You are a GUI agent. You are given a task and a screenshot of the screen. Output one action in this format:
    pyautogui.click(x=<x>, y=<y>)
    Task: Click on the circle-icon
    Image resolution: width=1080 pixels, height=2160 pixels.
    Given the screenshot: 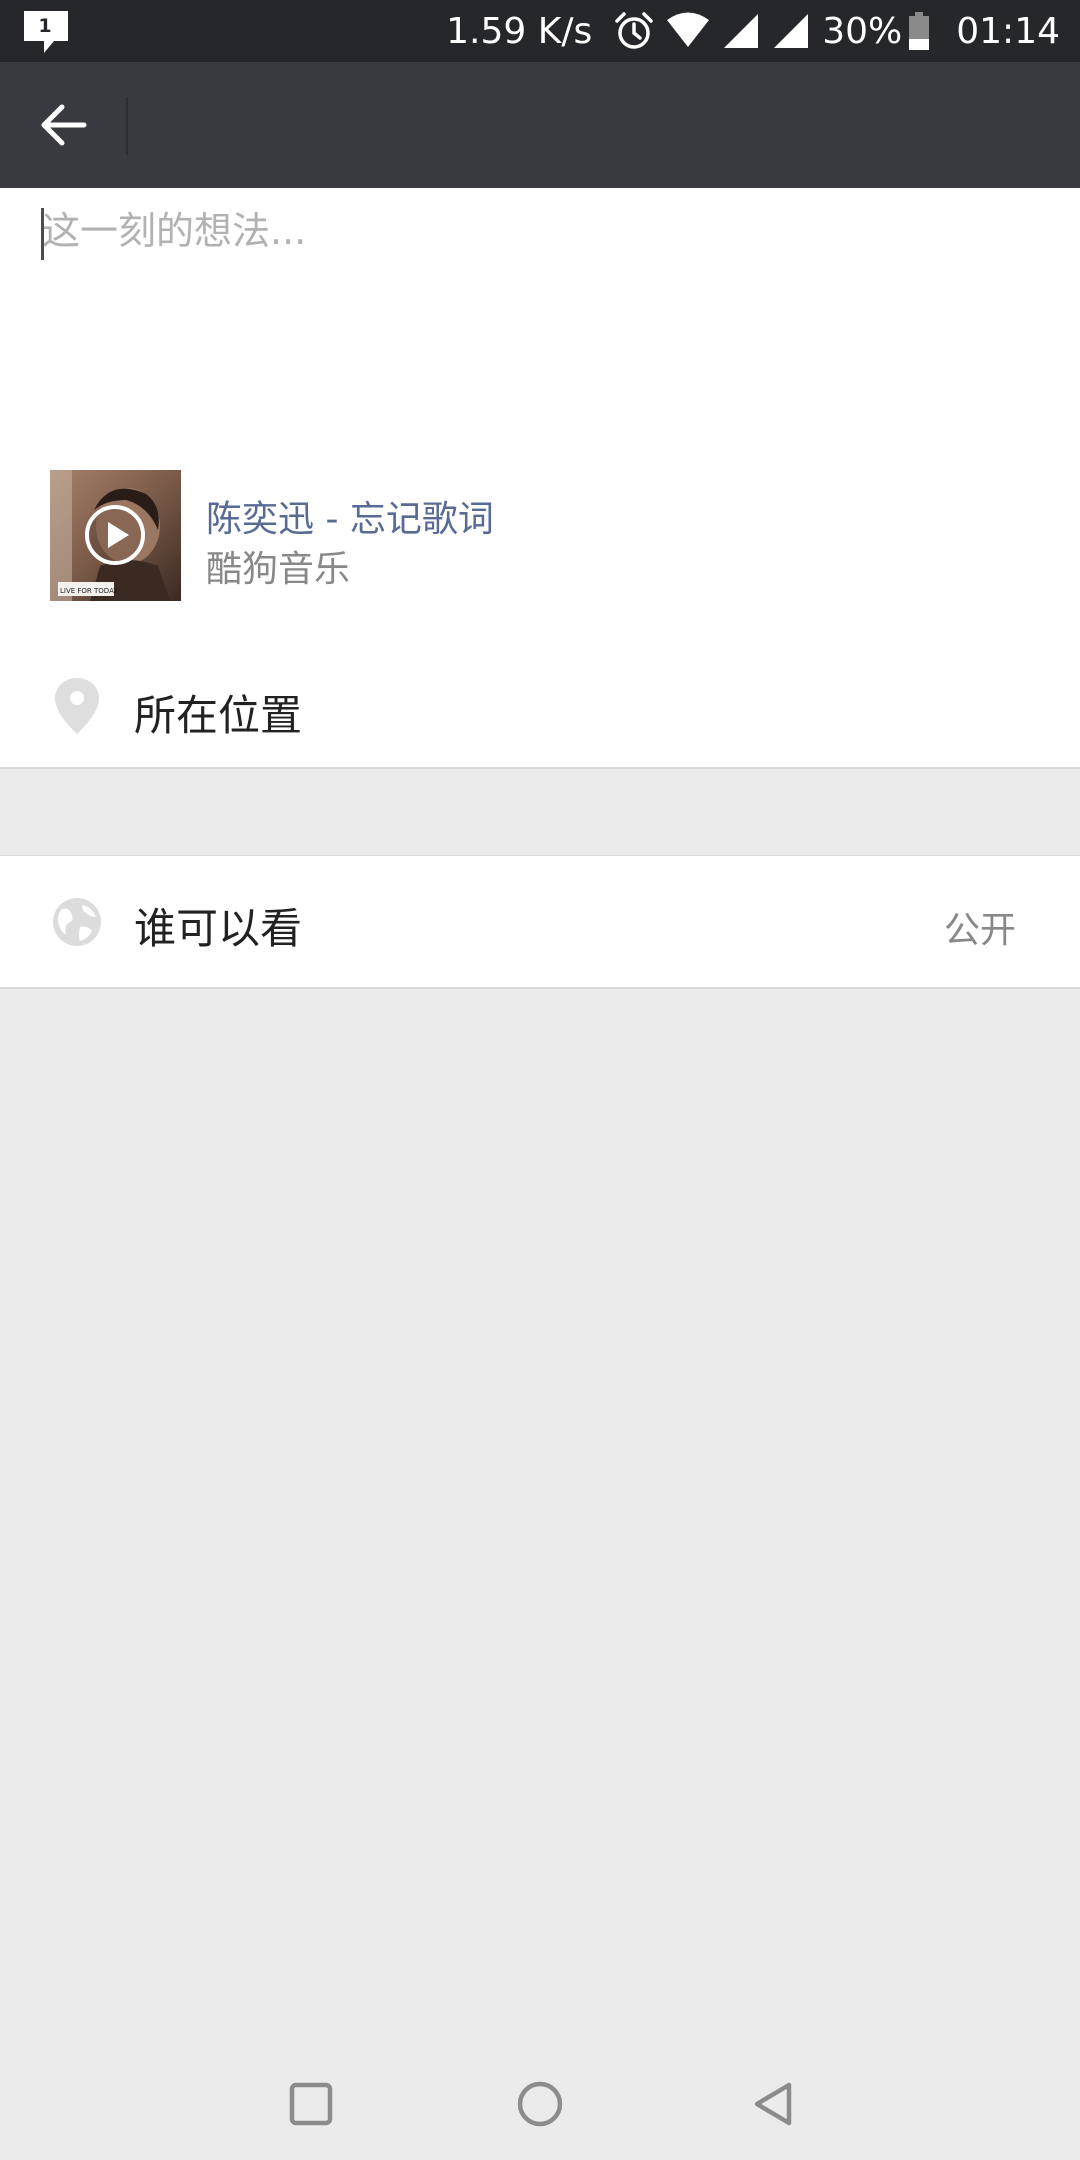 What is the action you would take?
    pyautogui.click(x=540, y=2104)
    